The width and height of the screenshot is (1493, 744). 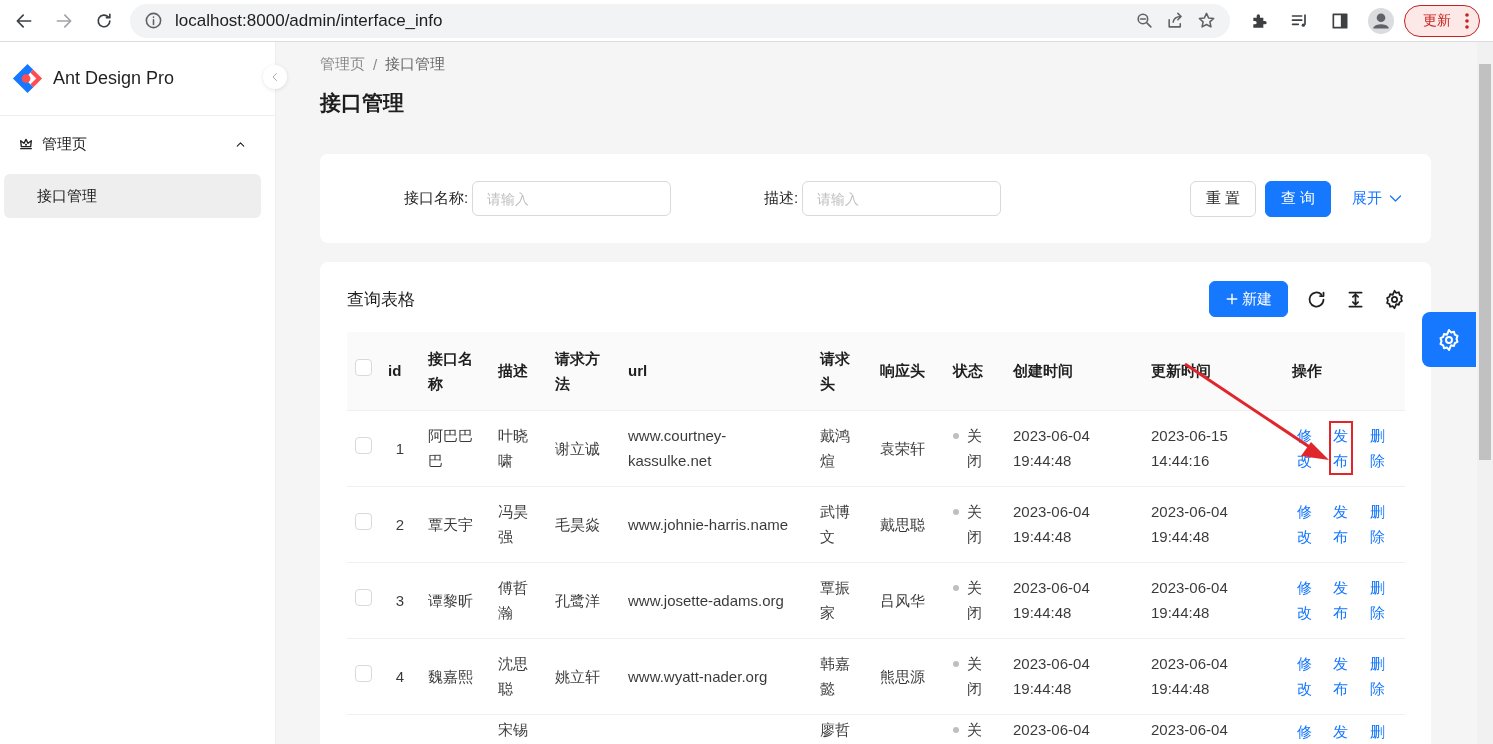 I want to click on new-button: 新建, so click(x=1248, y=299).